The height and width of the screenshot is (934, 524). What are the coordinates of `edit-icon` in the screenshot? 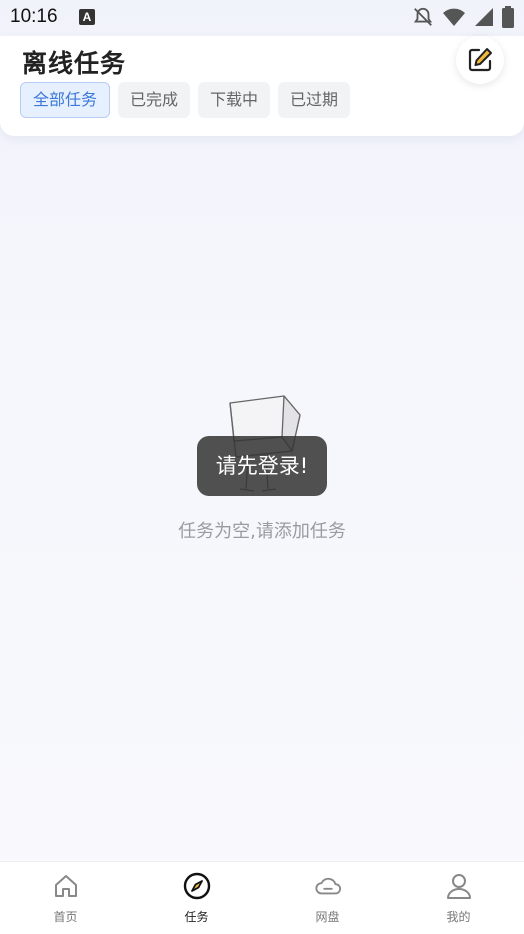 It's located at (480, 60).